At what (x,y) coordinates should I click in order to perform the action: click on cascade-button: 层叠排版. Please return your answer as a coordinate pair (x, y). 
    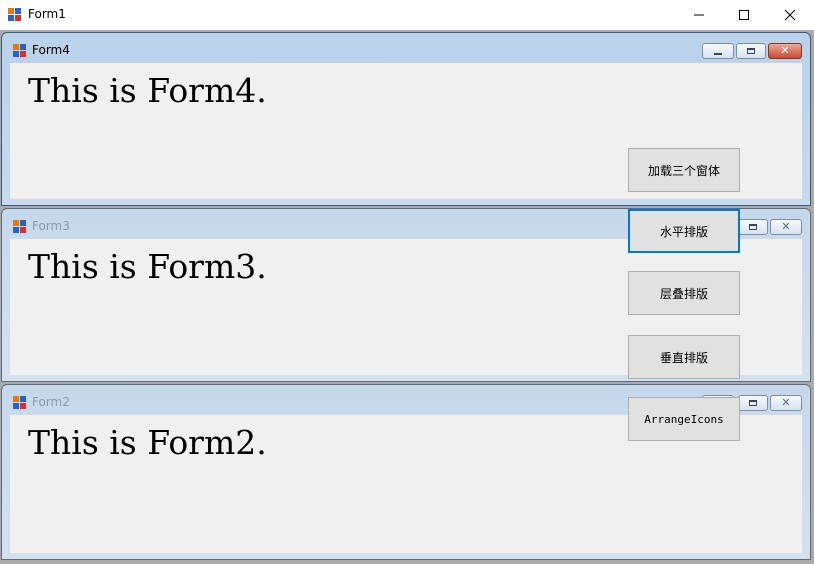
    Looking at the image, I should click on (684, 293).